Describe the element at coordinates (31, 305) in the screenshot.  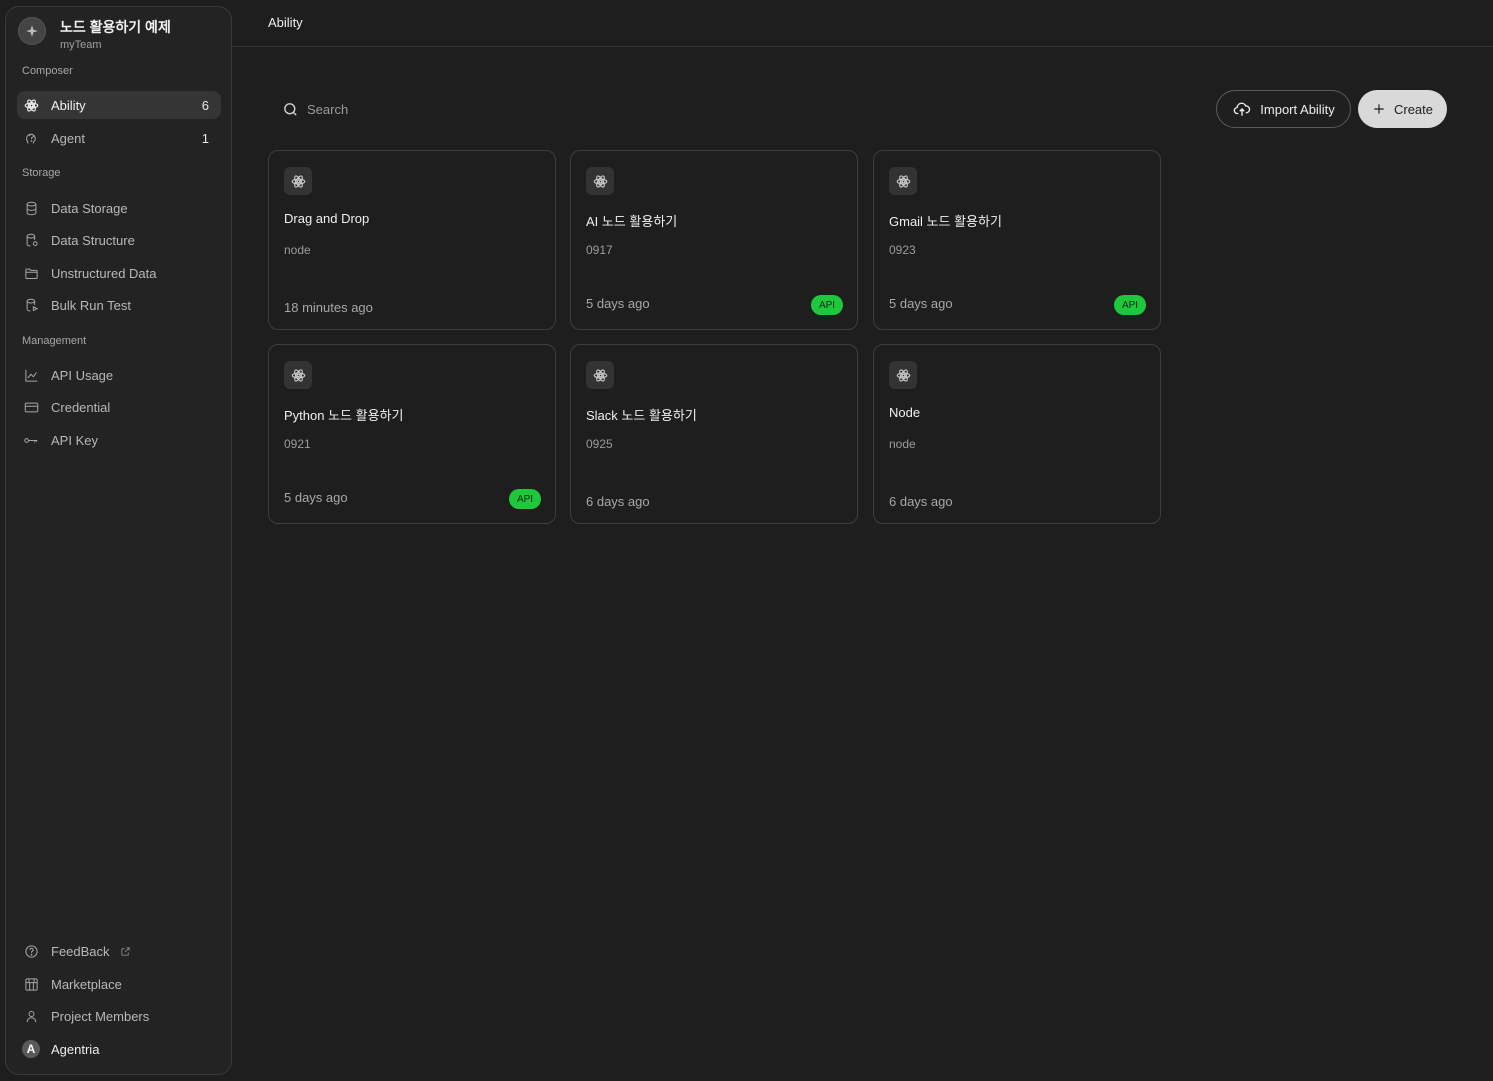
I see `database-run-icon` at that location.